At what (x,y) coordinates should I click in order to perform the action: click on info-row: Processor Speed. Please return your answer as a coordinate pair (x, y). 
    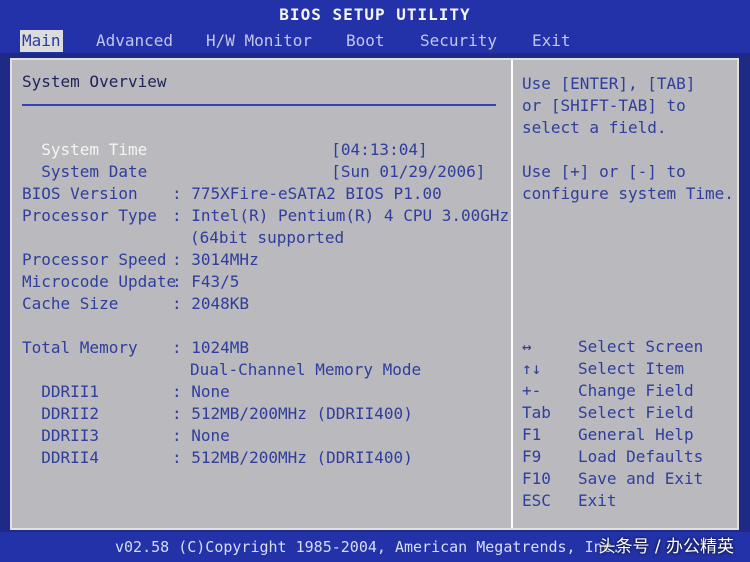
    Looking at the image, I should click on (99, 260).